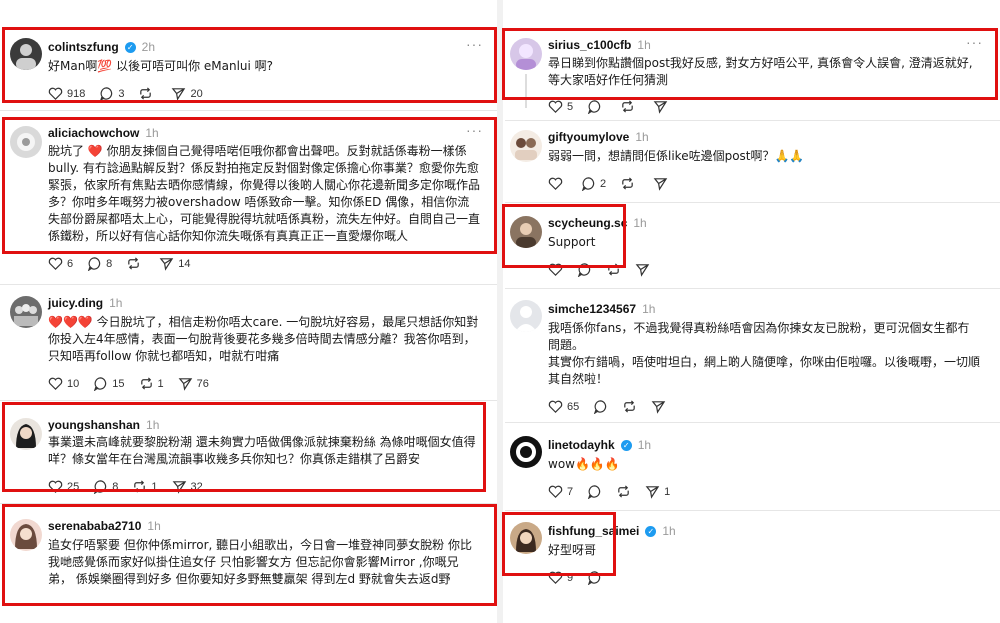  I want to click on person-avatar-icon, so click(26, 57).